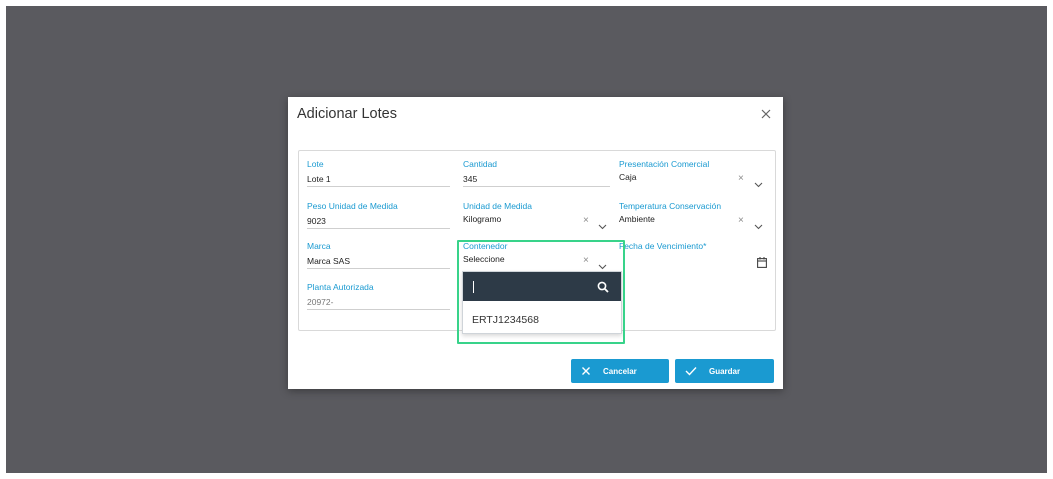 This screenshot has height=479, width=1053. I want to click on lote-label: Lote, so click(315, 164).